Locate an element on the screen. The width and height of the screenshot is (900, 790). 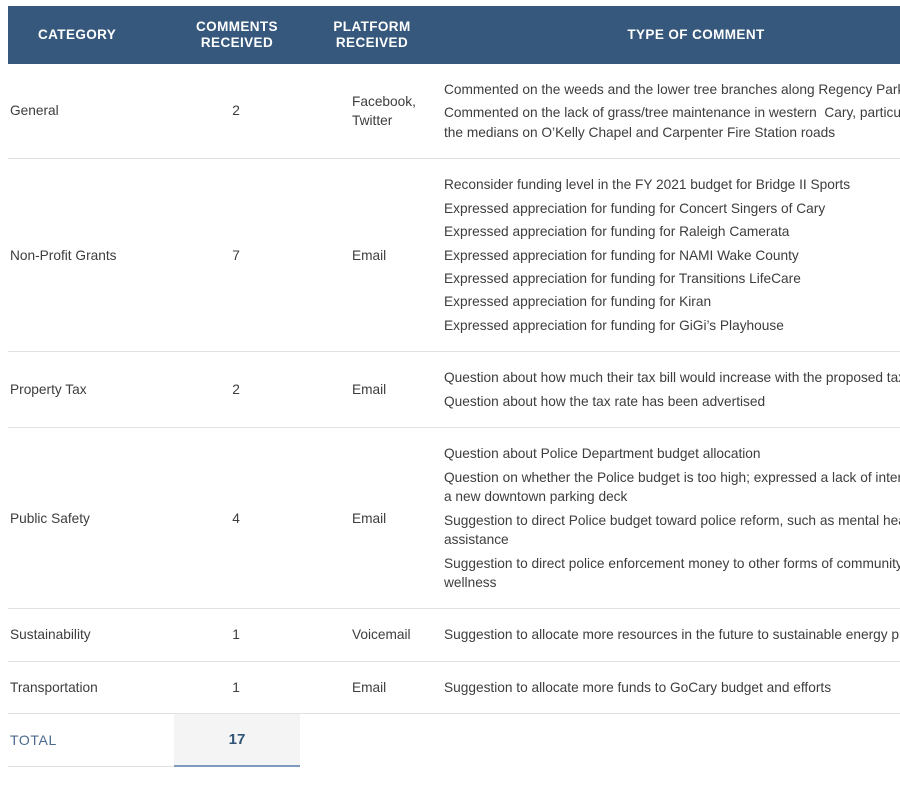
cell-comments-received: 7 is located at coordinates (237, 255).